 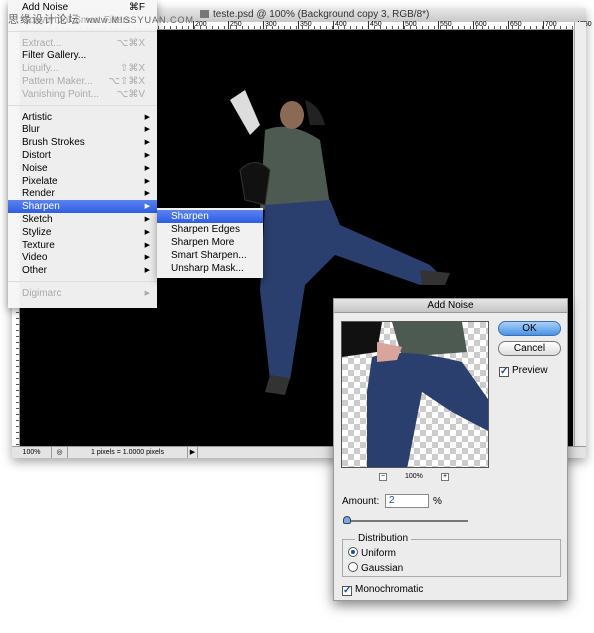 I want to click on menu-item-label: Other, so click(x=35, y=271).